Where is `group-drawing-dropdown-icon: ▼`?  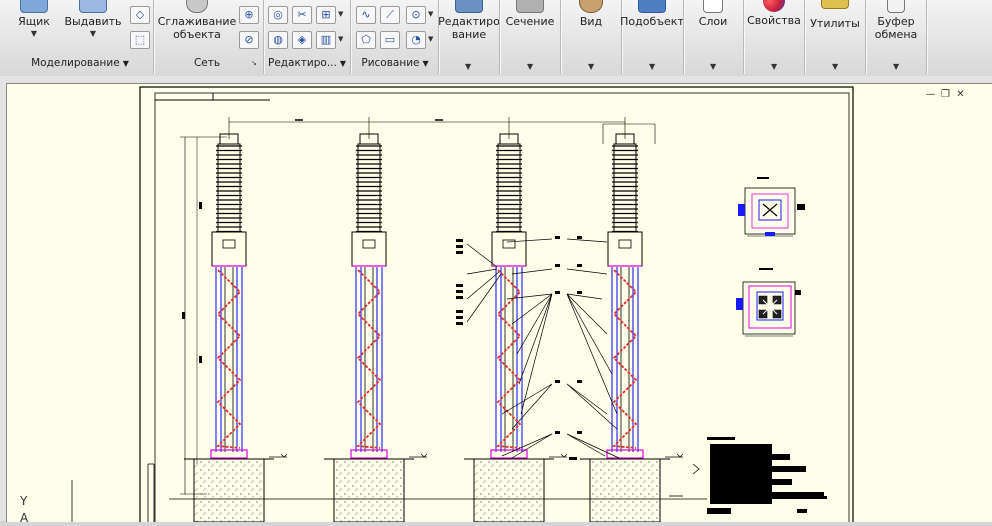
group-drawing-dropdown-icon: ▼ is located at coordinates (425, 63).